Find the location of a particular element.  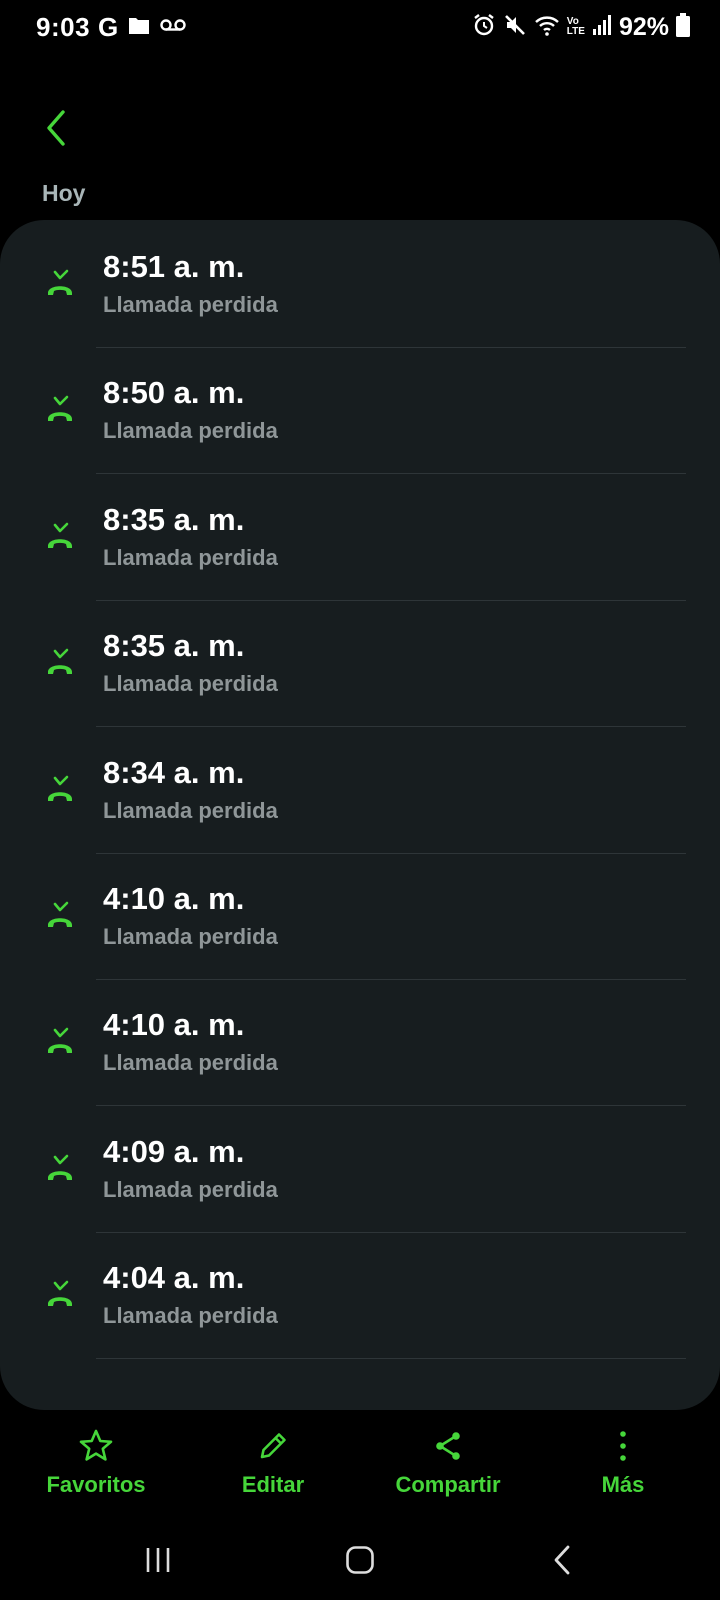

battery-icon is located at coordinates (683, 27).